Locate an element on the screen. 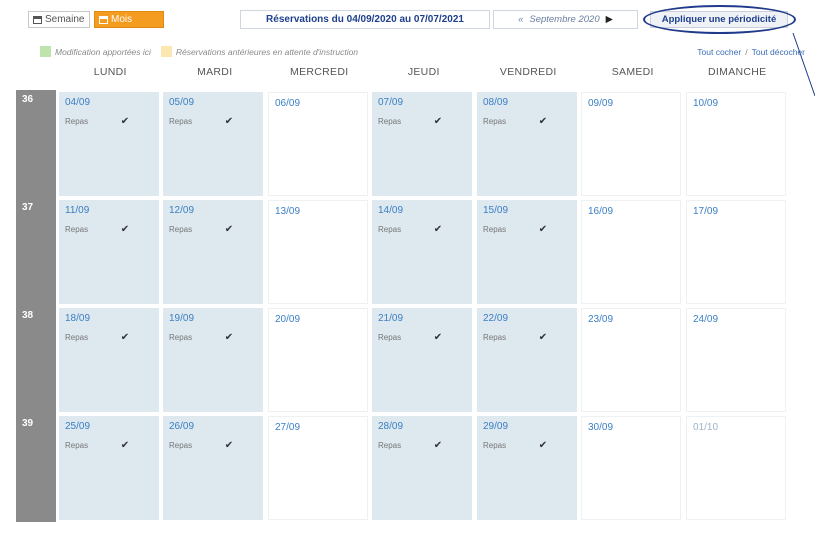  day-date: 14/09 is located at coordinates (391, 210).